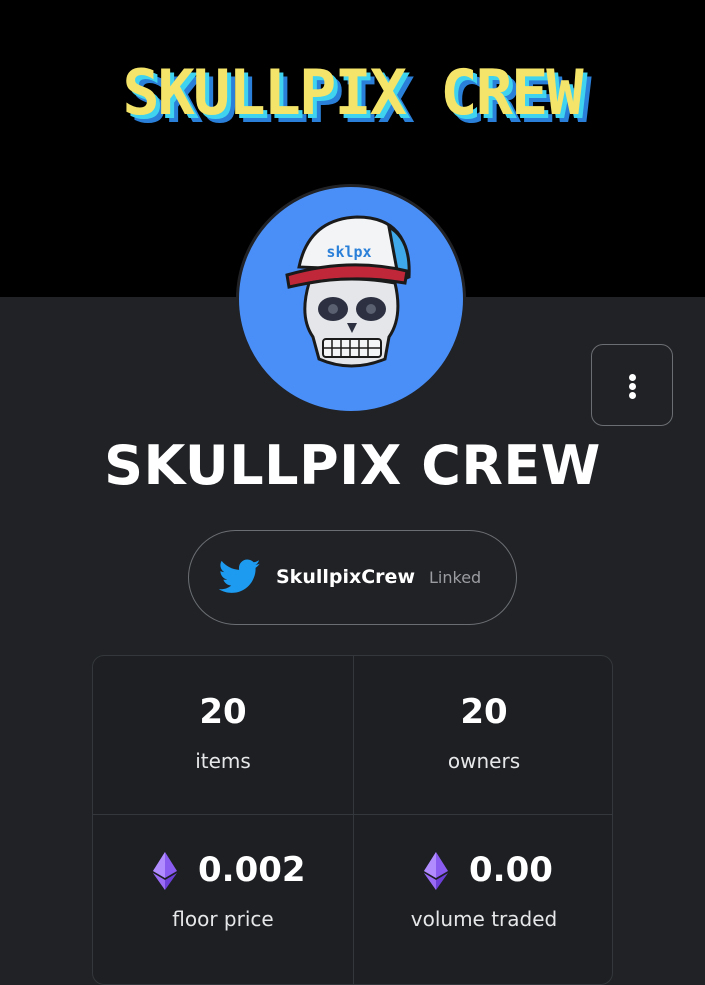 This screenshot has height=985, width=705. Describe the element at coordinates (348, 252) in the screenshot. I see `avatar-cap-text: sklpx` at that location.